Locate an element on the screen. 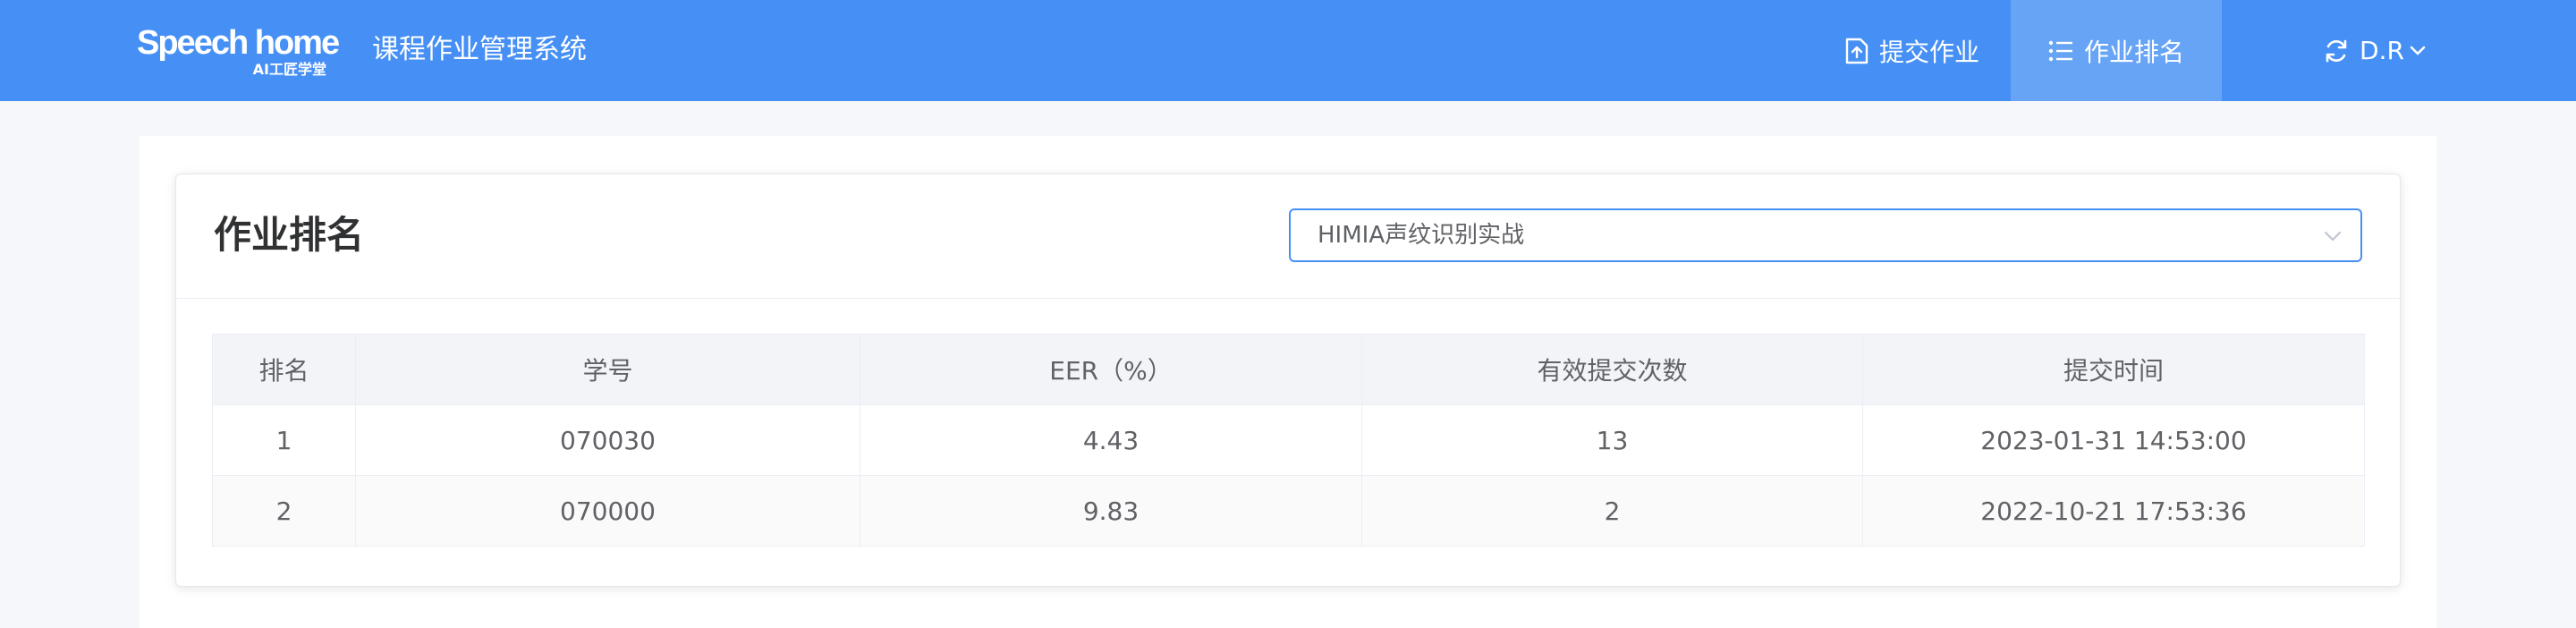  nav-homework-ranking: 作业排名 is located at coordinates (2116, 50).